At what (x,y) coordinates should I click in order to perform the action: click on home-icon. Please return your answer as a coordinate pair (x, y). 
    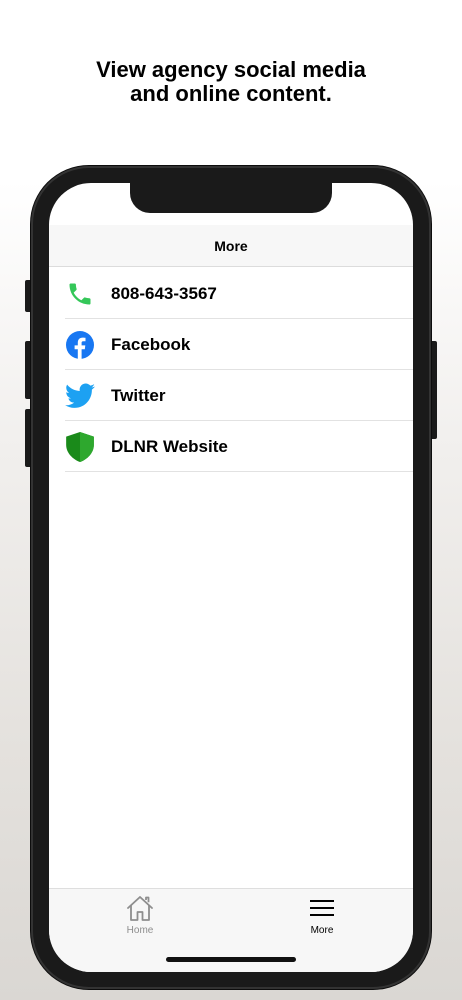
    Looking at the image, I should click on (140, 908).